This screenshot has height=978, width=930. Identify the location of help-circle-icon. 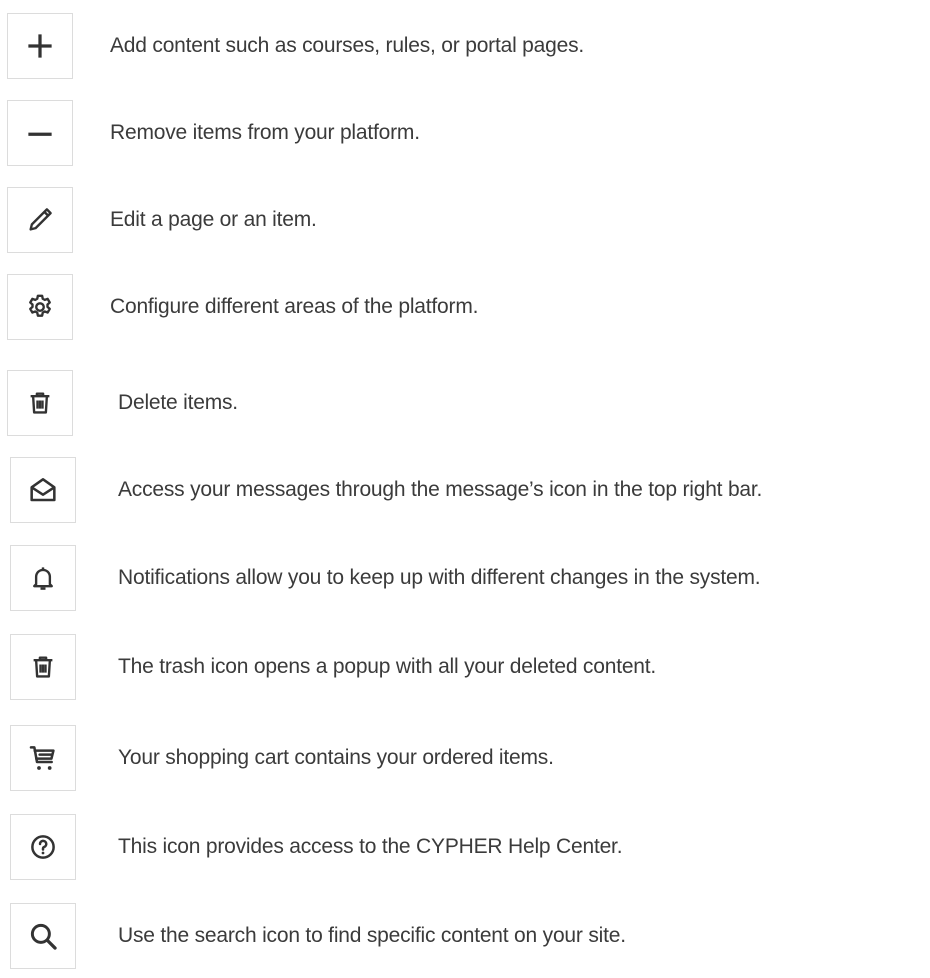
(43, 847).